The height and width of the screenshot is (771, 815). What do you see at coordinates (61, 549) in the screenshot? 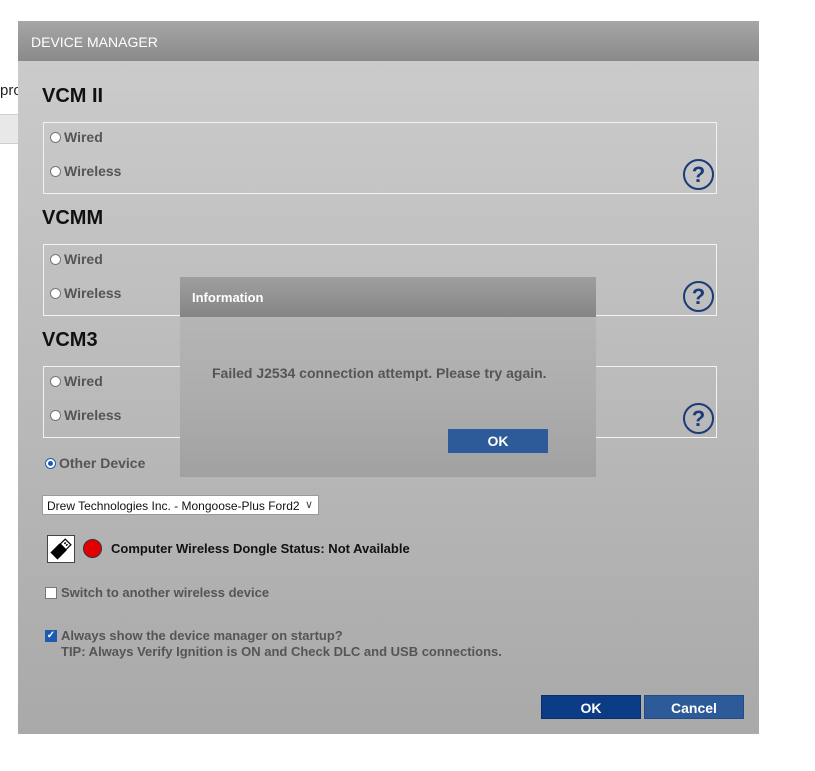
I see `usb-dongle-icon` at bounding box center [61, 549].